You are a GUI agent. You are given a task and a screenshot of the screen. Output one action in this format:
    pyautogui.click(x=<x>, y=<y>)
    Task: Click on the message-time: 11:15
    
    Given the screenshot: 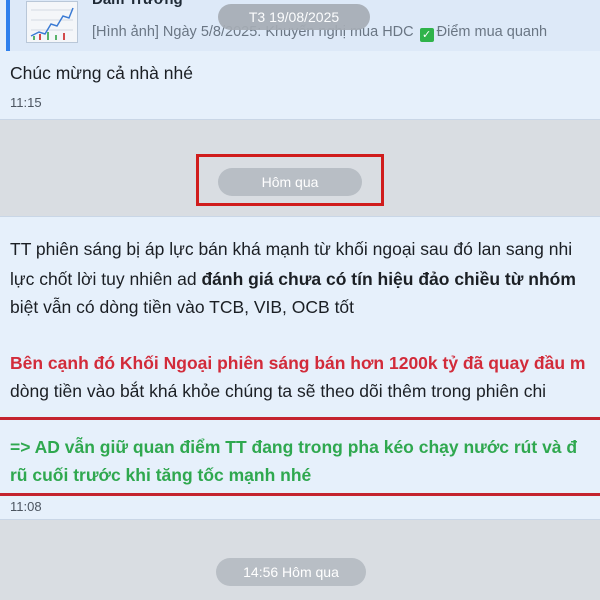 What is the action you would take?
    pyautogui.click(x=26, y=102)
    